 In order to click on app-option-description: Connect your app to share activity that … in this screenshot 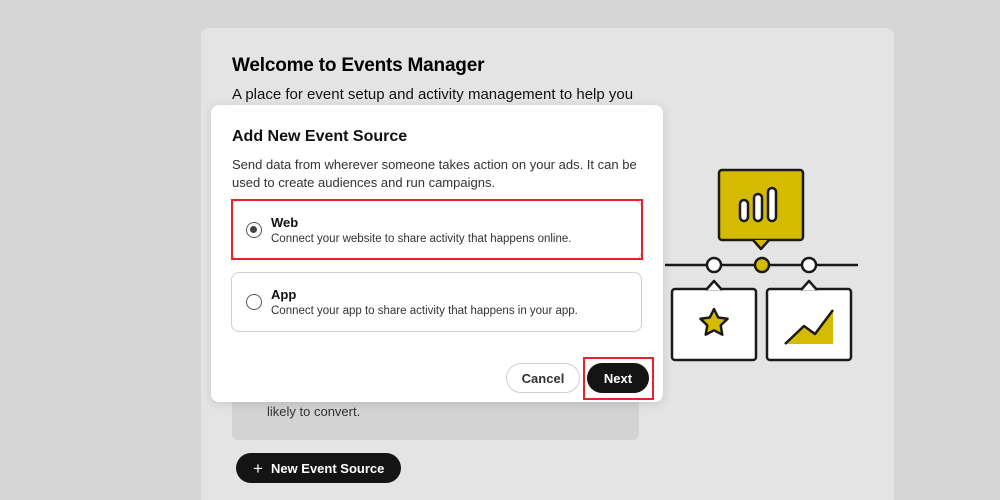, I will do `click(424, 311)`.